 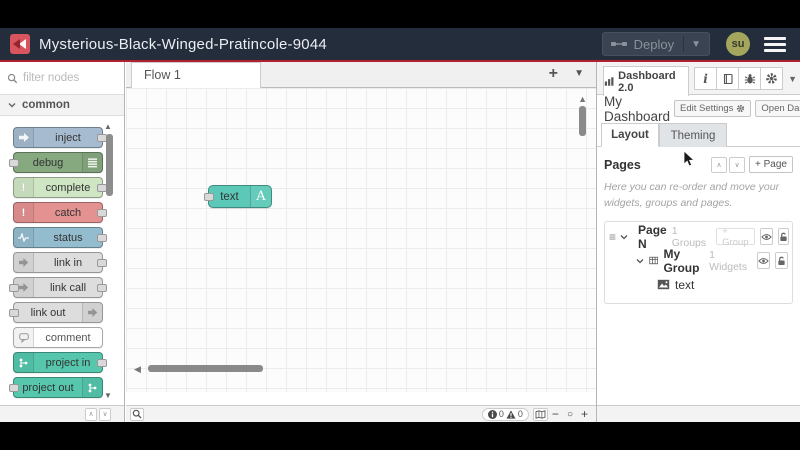 What do you see at coordinates (689, 236) in the screenshot?
I see `page-group-count: 1 Groups` at bounding box center [689, 236].